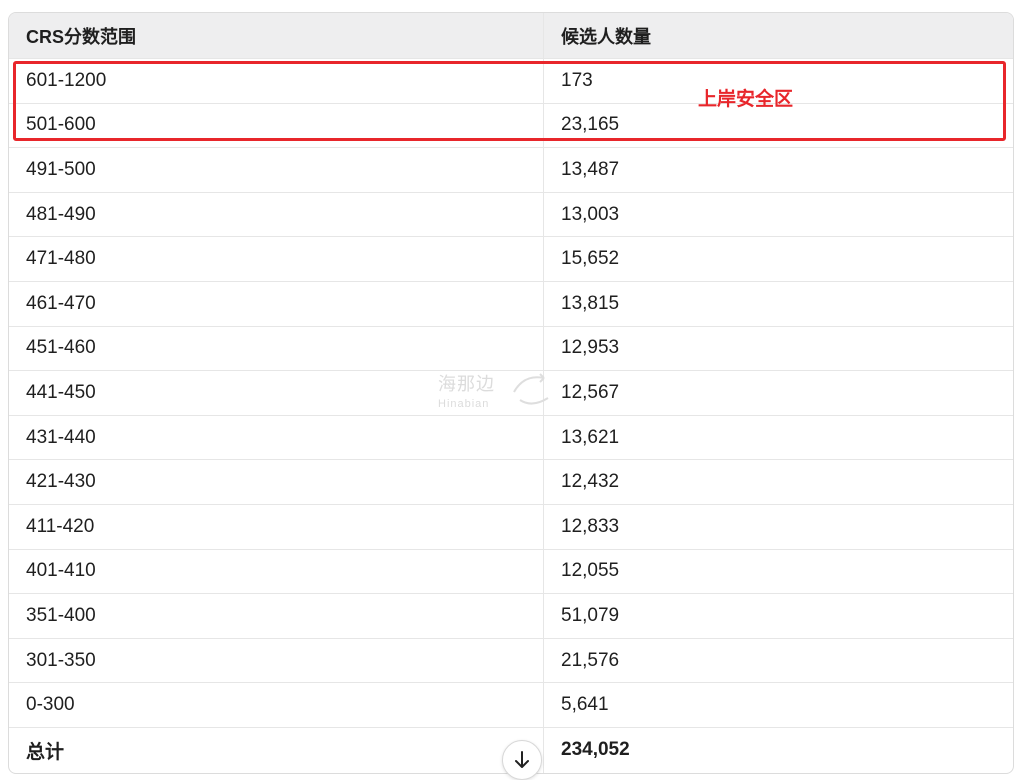  I want to click on candidate-count-cell: 12,567, so click(590, 392).